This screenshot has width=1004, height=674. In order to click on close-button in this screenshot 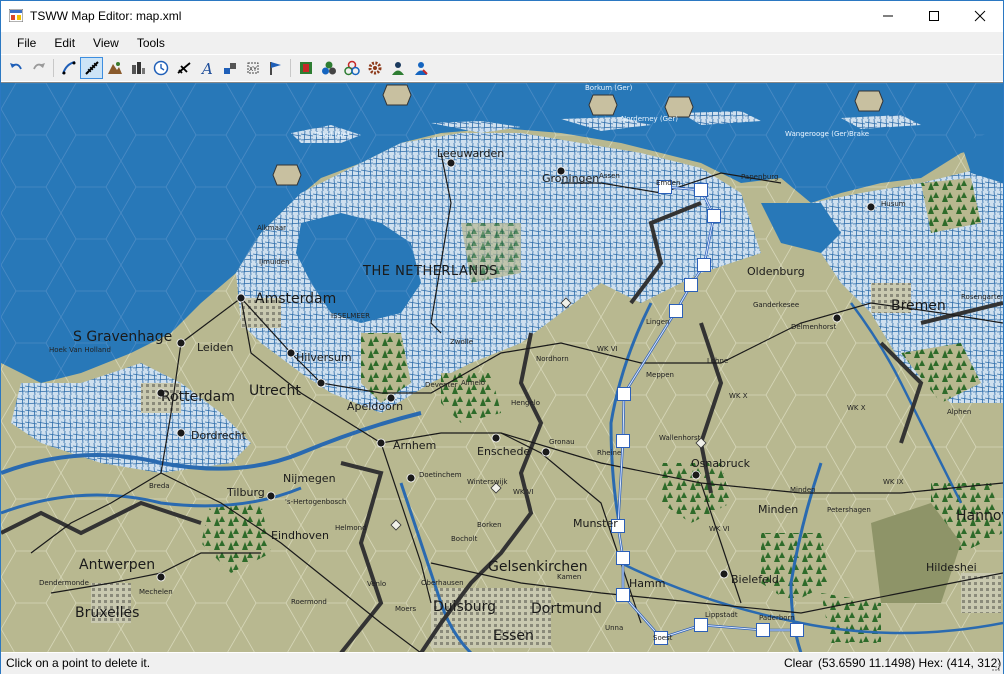, I will do `click(980, 16)`.